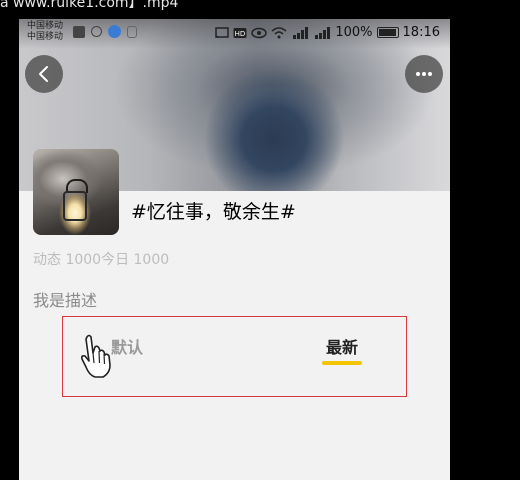 This screenshot has height=480, width=520. Describe the element at coordinates (101, 260) in the screenshot. I see `topic-stats: 动态 1000今日 1000` at that location.